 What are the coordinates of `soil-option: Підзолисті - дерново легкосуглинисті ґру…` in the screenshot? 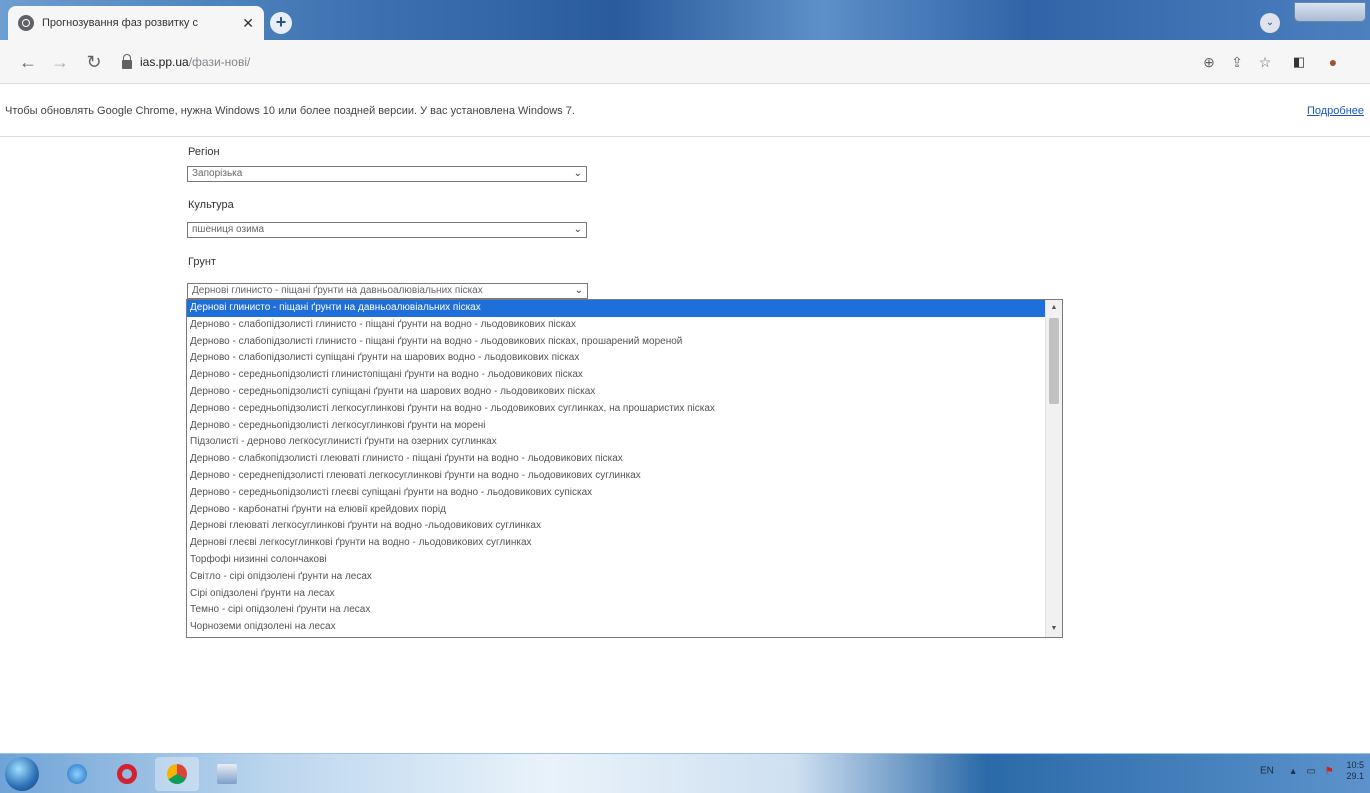 It's located at (616, 442).